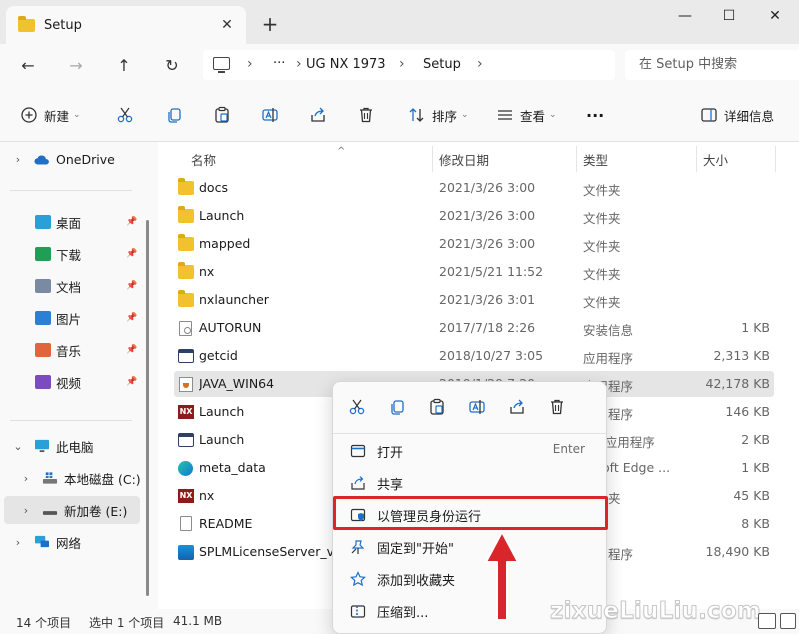 Image resolution: width=799 pixels, height=634 pixels. I want to click on sidebar-label: 此电脑, so click(75, 447).